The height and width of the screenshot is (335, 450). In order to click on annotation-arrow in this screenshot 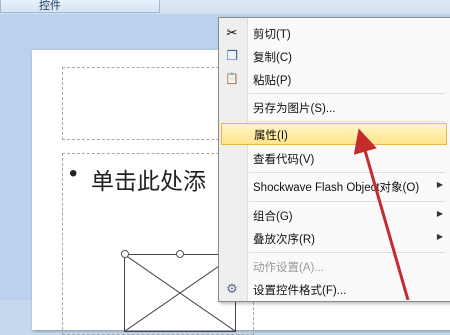, I will do `click(381, 214)`.